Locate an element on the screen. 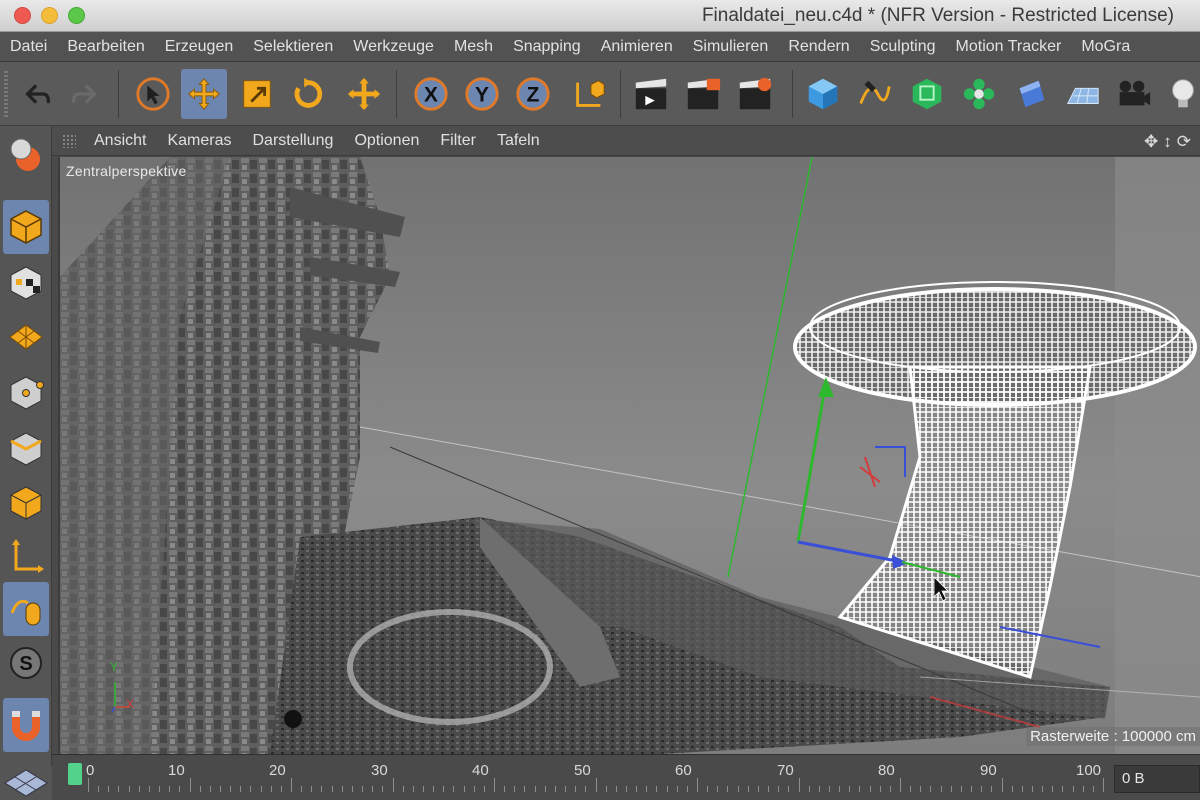  dolly-icon: ↕ is located at coordinates (1170, 141).